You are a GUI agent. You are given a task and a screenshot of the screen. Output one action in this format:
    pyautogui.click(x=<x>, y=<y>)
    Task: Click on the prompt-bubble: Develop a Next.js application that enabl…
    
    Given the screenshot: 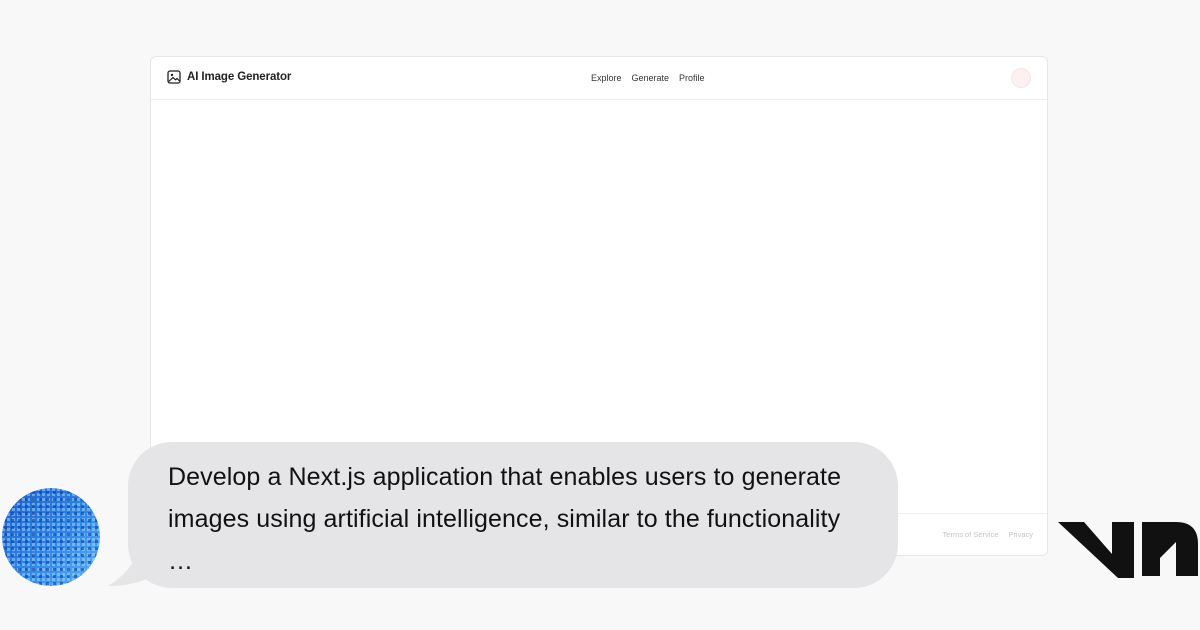 What is the action you would take?
    pyautogui.click(x=513, y=515)
    